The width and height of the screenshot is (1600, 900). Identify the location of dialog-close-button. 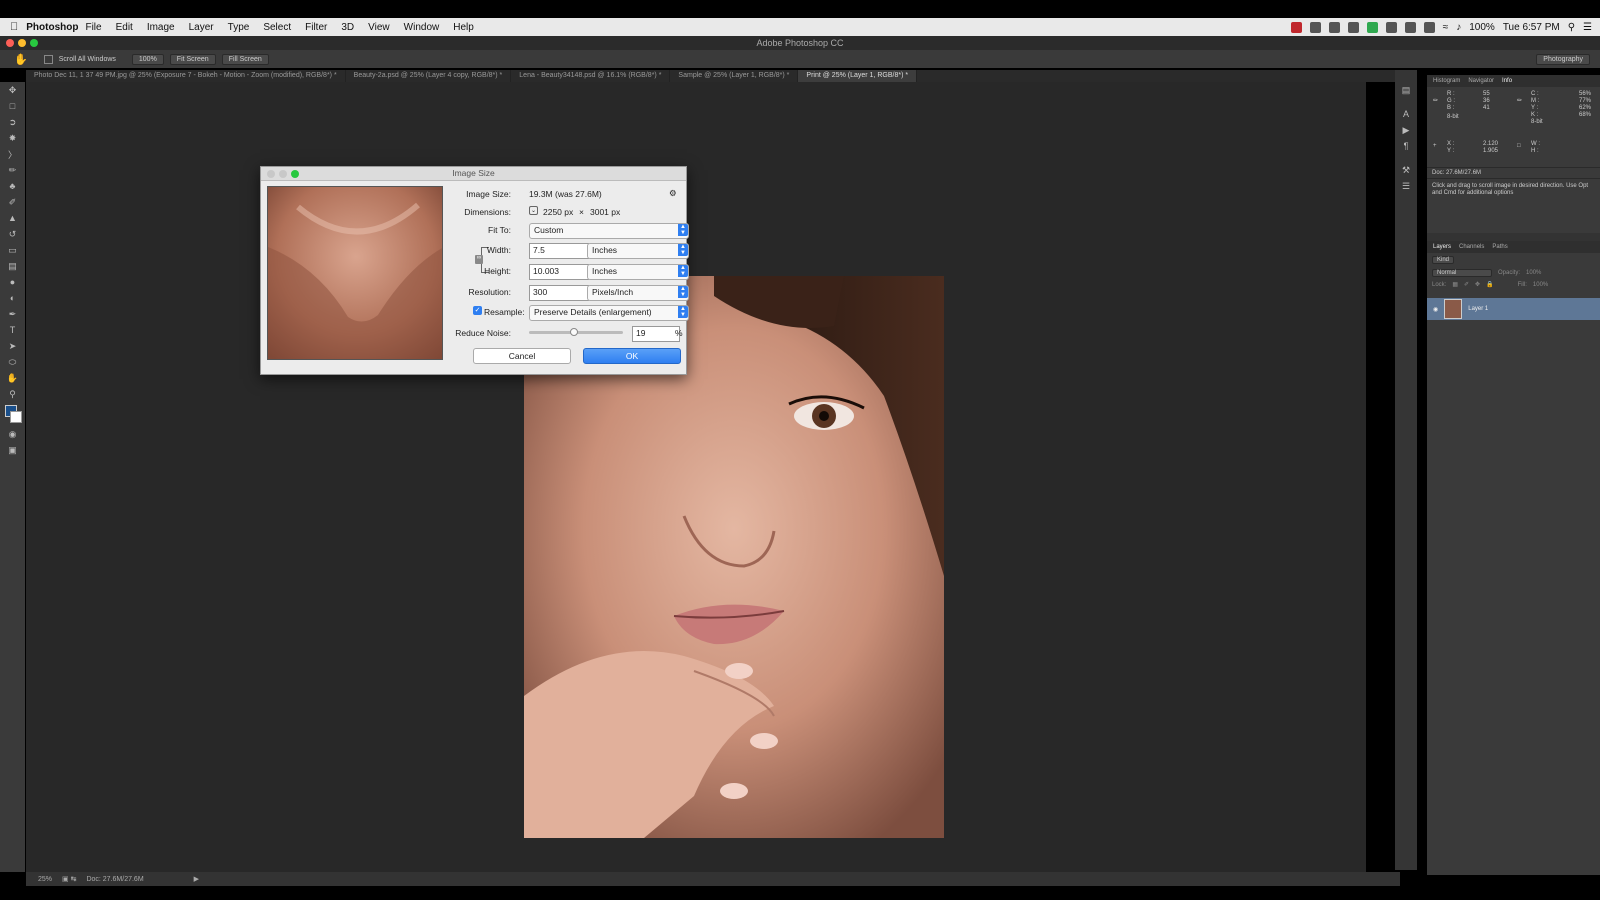
(271, 174).